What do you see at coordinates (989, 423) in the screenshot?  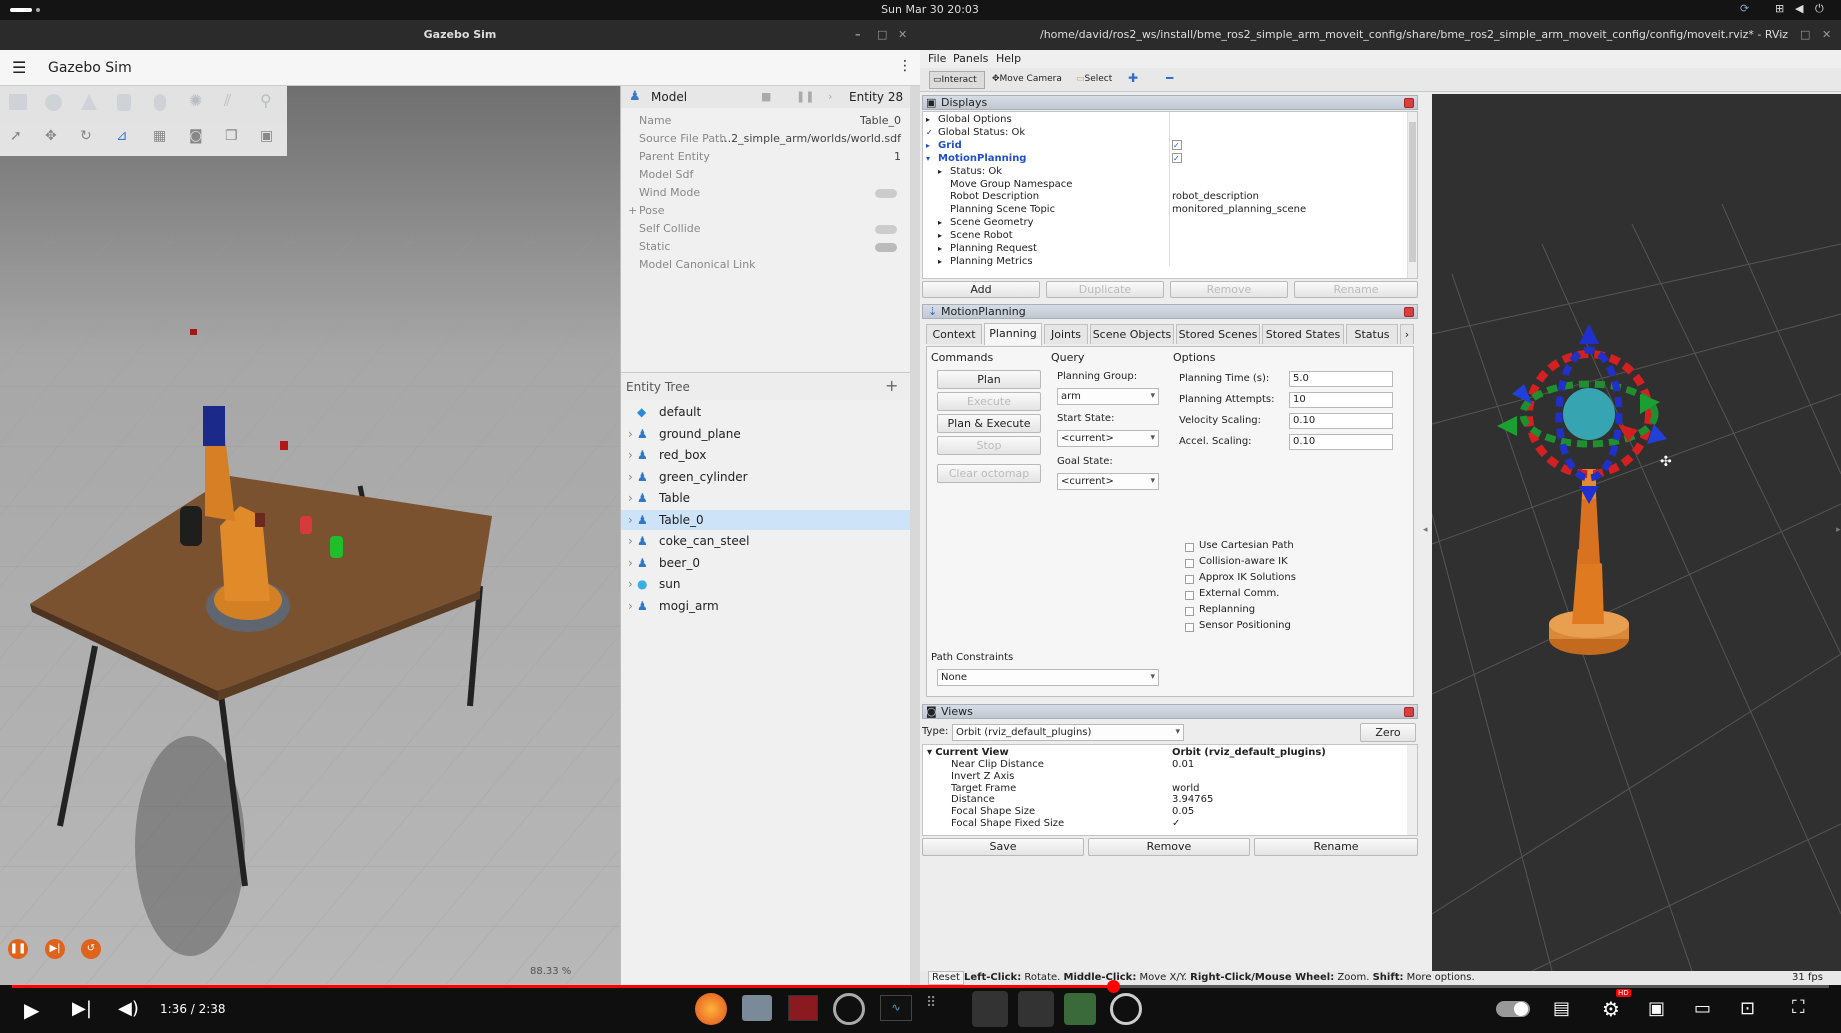 I see `plan-execute-button: Plan & Execute` at bounding box center [989, 423].